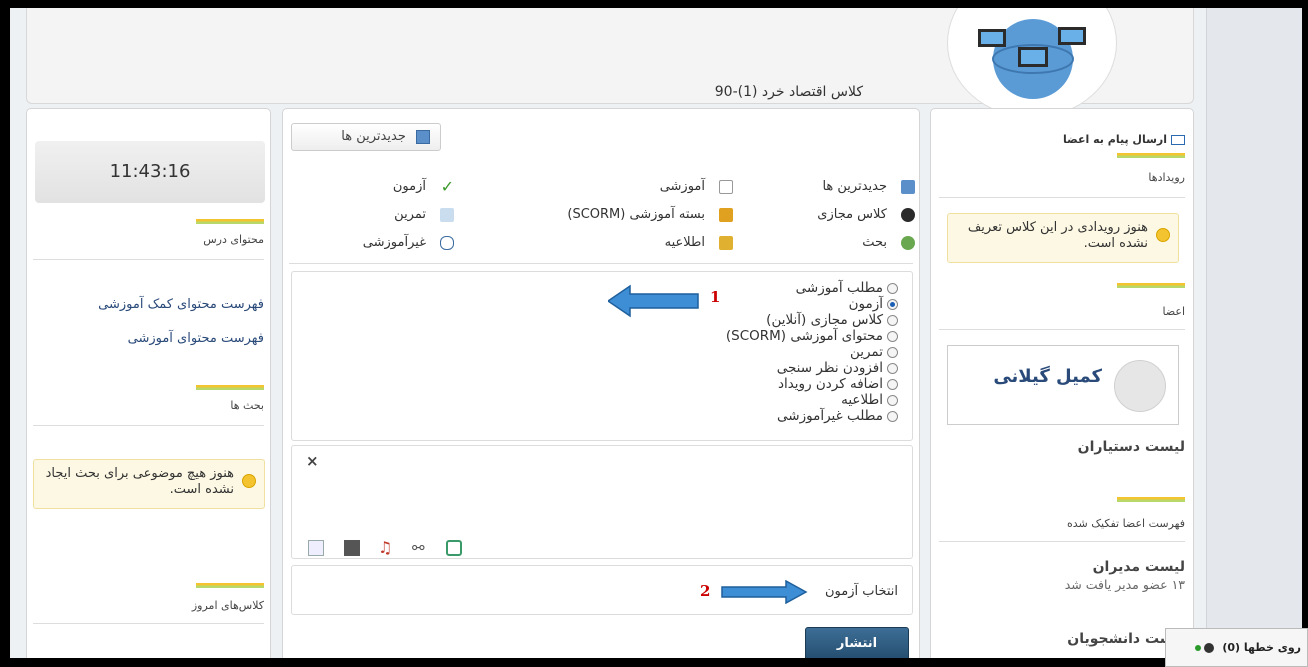  I want to click on events-notice: هنوز رویدادی در این کلاس تعریف نشده است., so click(1063, 238).